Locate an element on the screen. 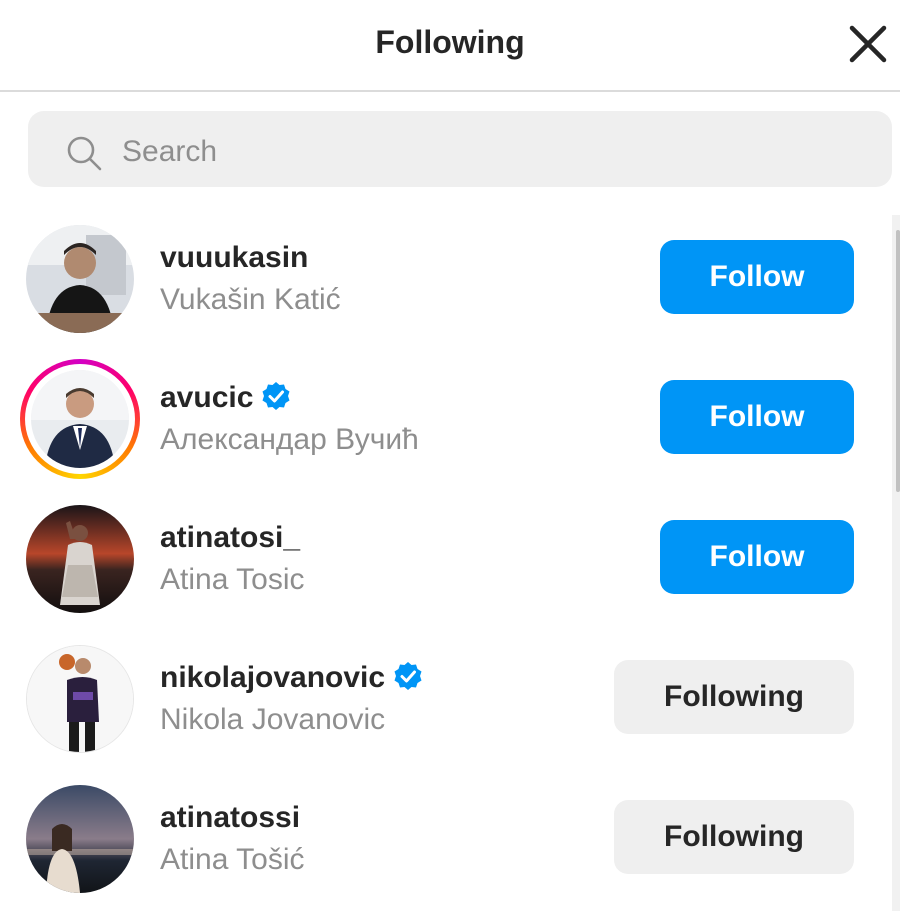  dialog-header: Following is located at coordinates (450, 46).